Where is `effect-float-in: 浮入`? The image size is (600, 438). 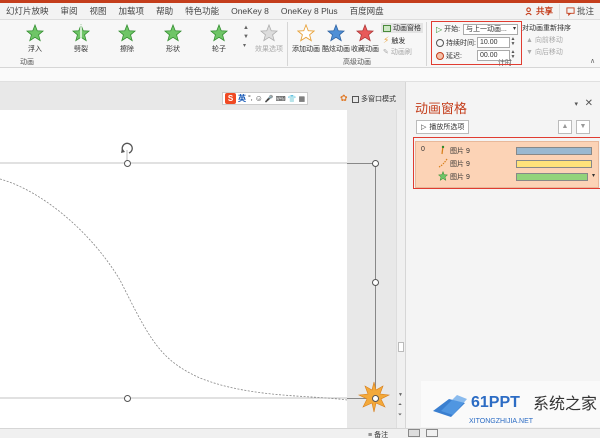 effect-float-in: 浮入 is located at coordinates (35, 39).